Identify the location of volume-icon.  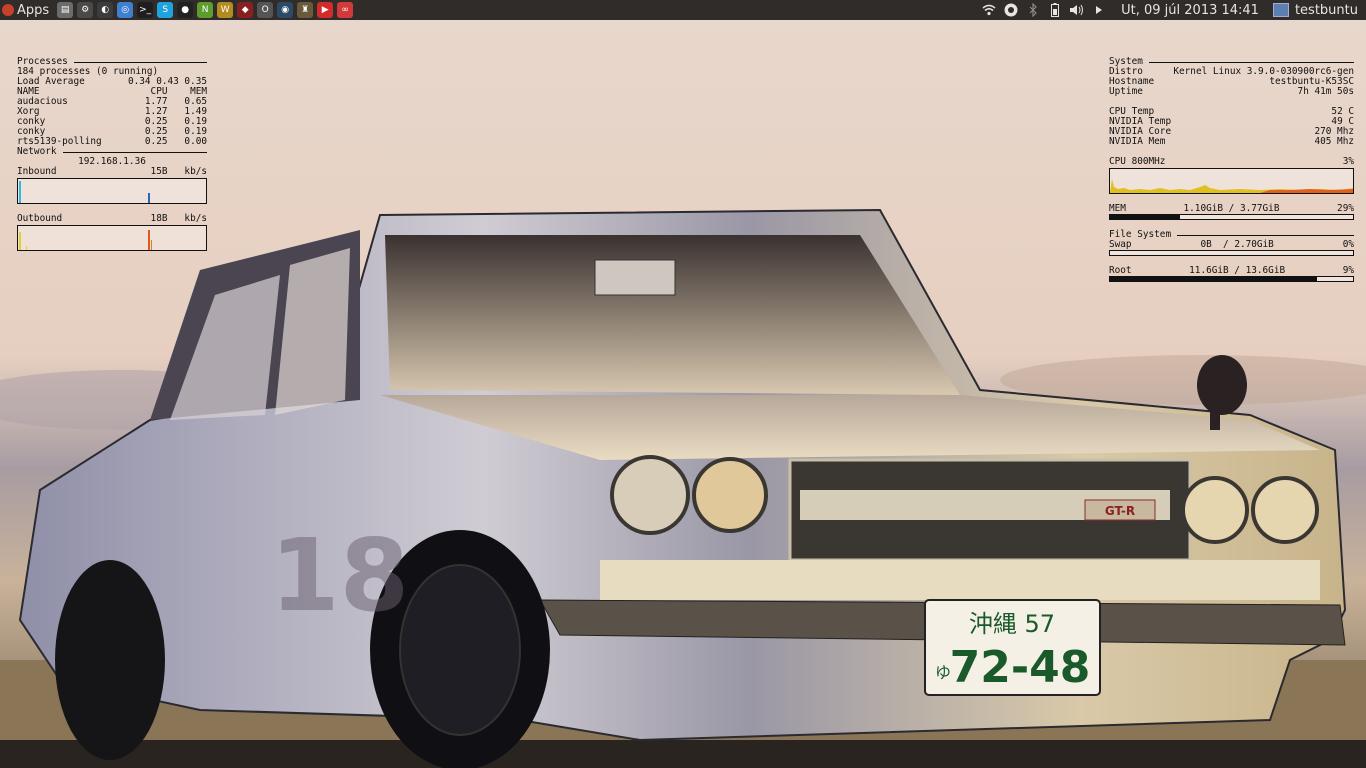
(1077, 10).